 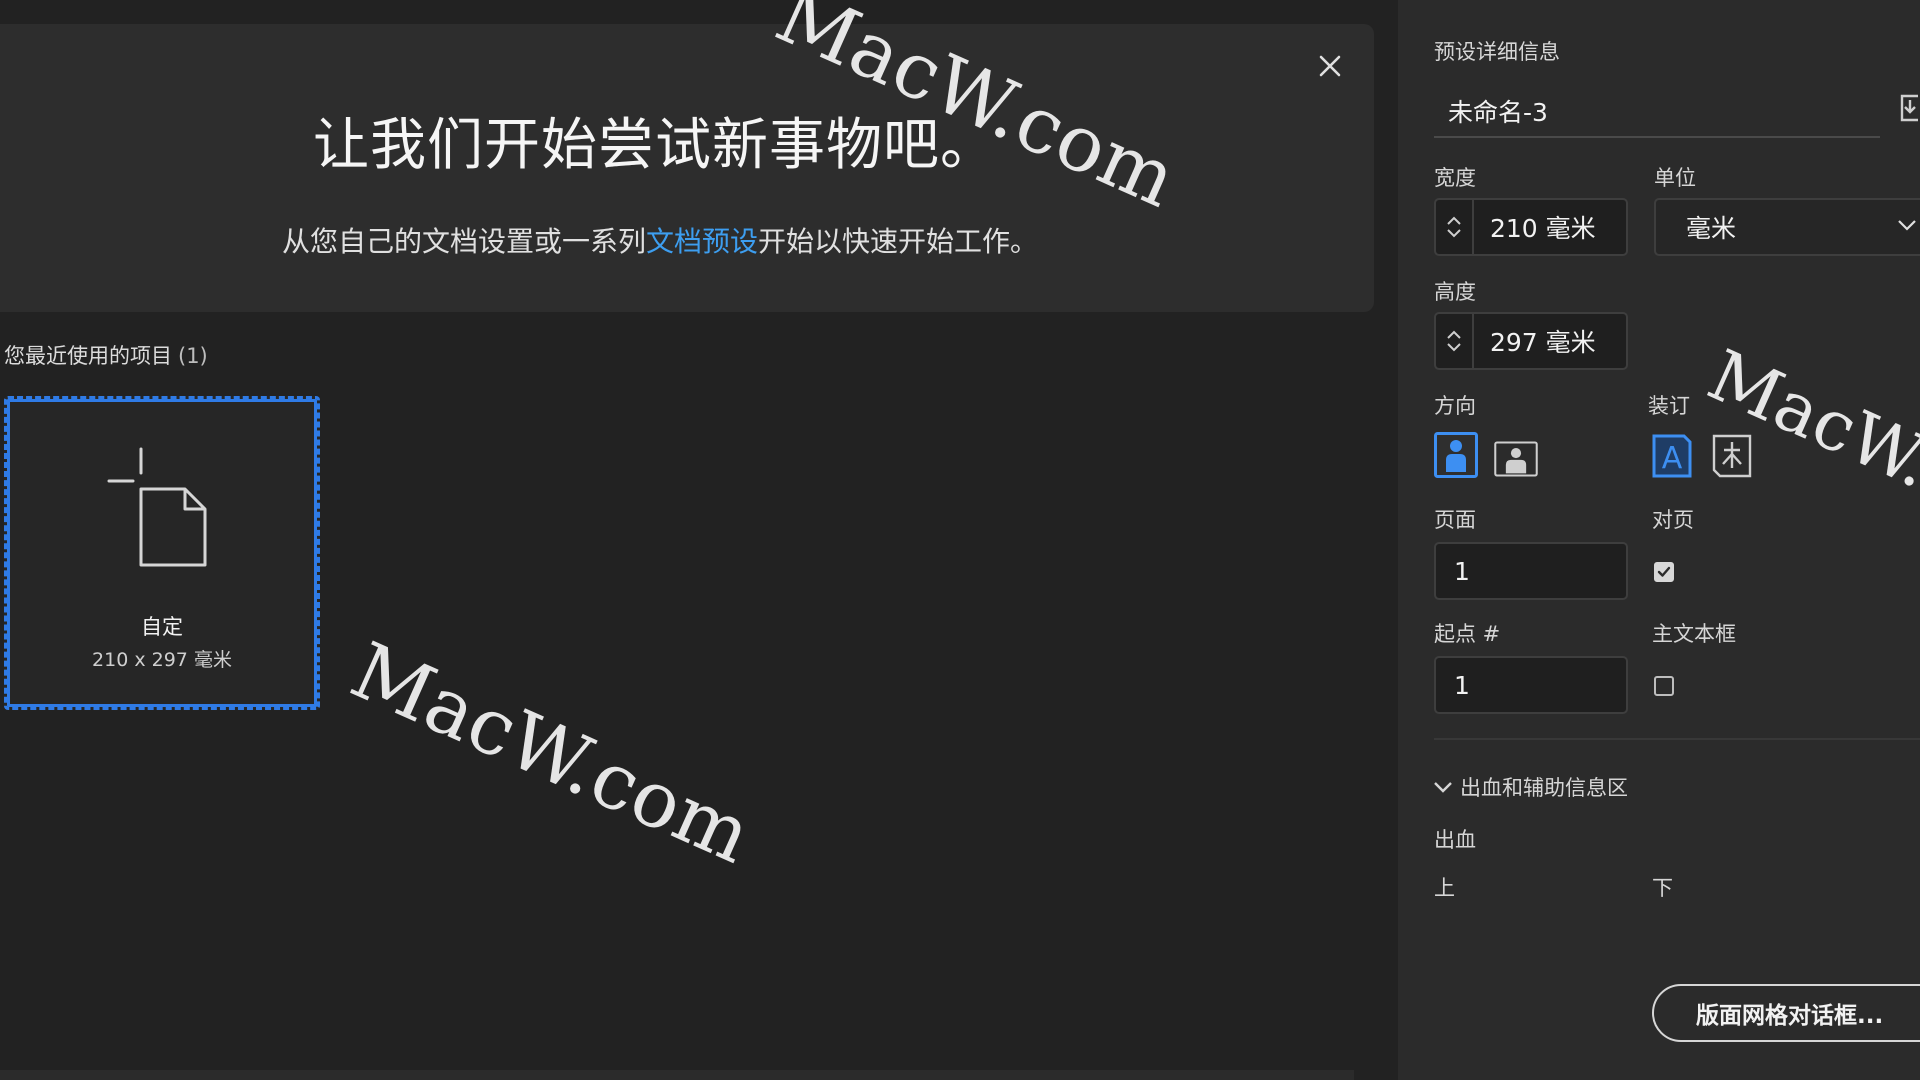 I want to click on facing-pages-label: 对页, so click(x=1673, y=520).